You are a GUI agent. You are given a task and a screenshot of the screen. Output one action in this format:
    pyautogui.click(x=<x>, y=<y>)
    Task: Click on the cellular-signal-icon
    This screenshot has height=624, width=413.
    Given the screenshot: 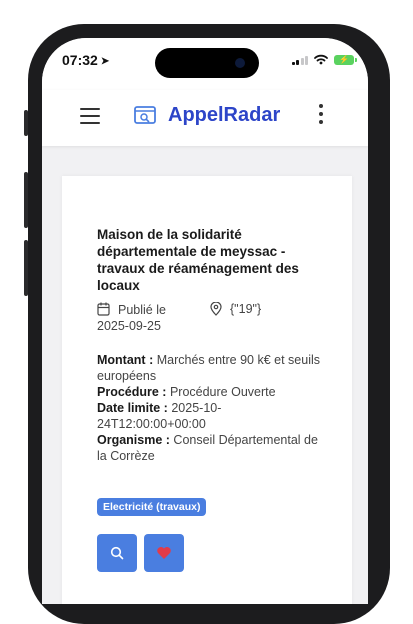 What is the action you would take?
    pyautogui.click(x=299, y=60)
    